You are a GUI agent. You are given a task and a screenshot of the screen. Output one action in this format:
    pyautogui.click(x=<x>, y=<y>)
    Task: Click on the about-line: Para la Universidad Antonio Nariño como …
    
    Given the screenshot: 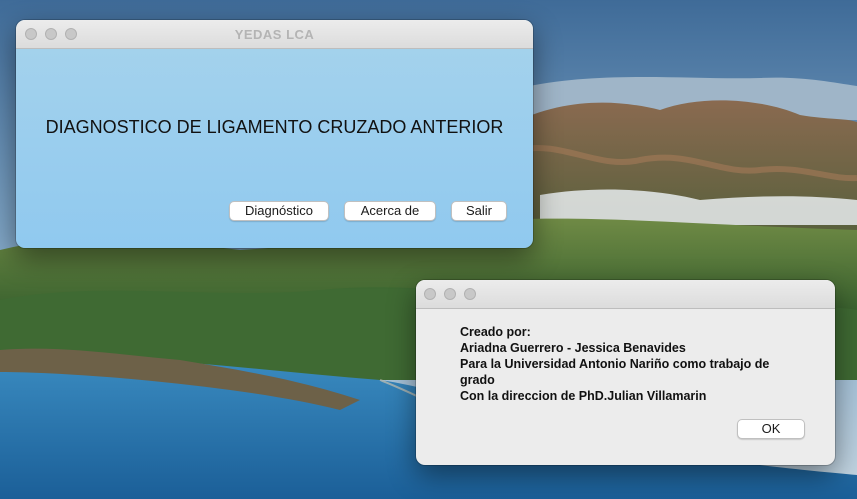 What is the action you would take?
    pyautogui.click(x=615, y=372)
    